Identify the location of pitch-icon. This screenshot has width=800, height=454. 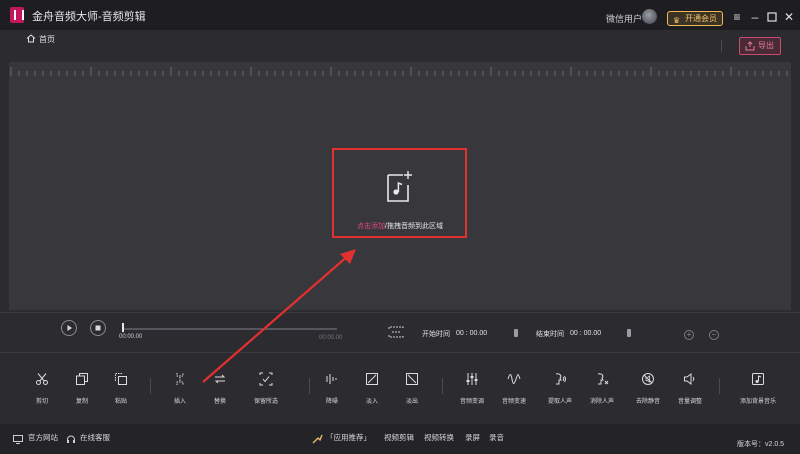
(472, 379).